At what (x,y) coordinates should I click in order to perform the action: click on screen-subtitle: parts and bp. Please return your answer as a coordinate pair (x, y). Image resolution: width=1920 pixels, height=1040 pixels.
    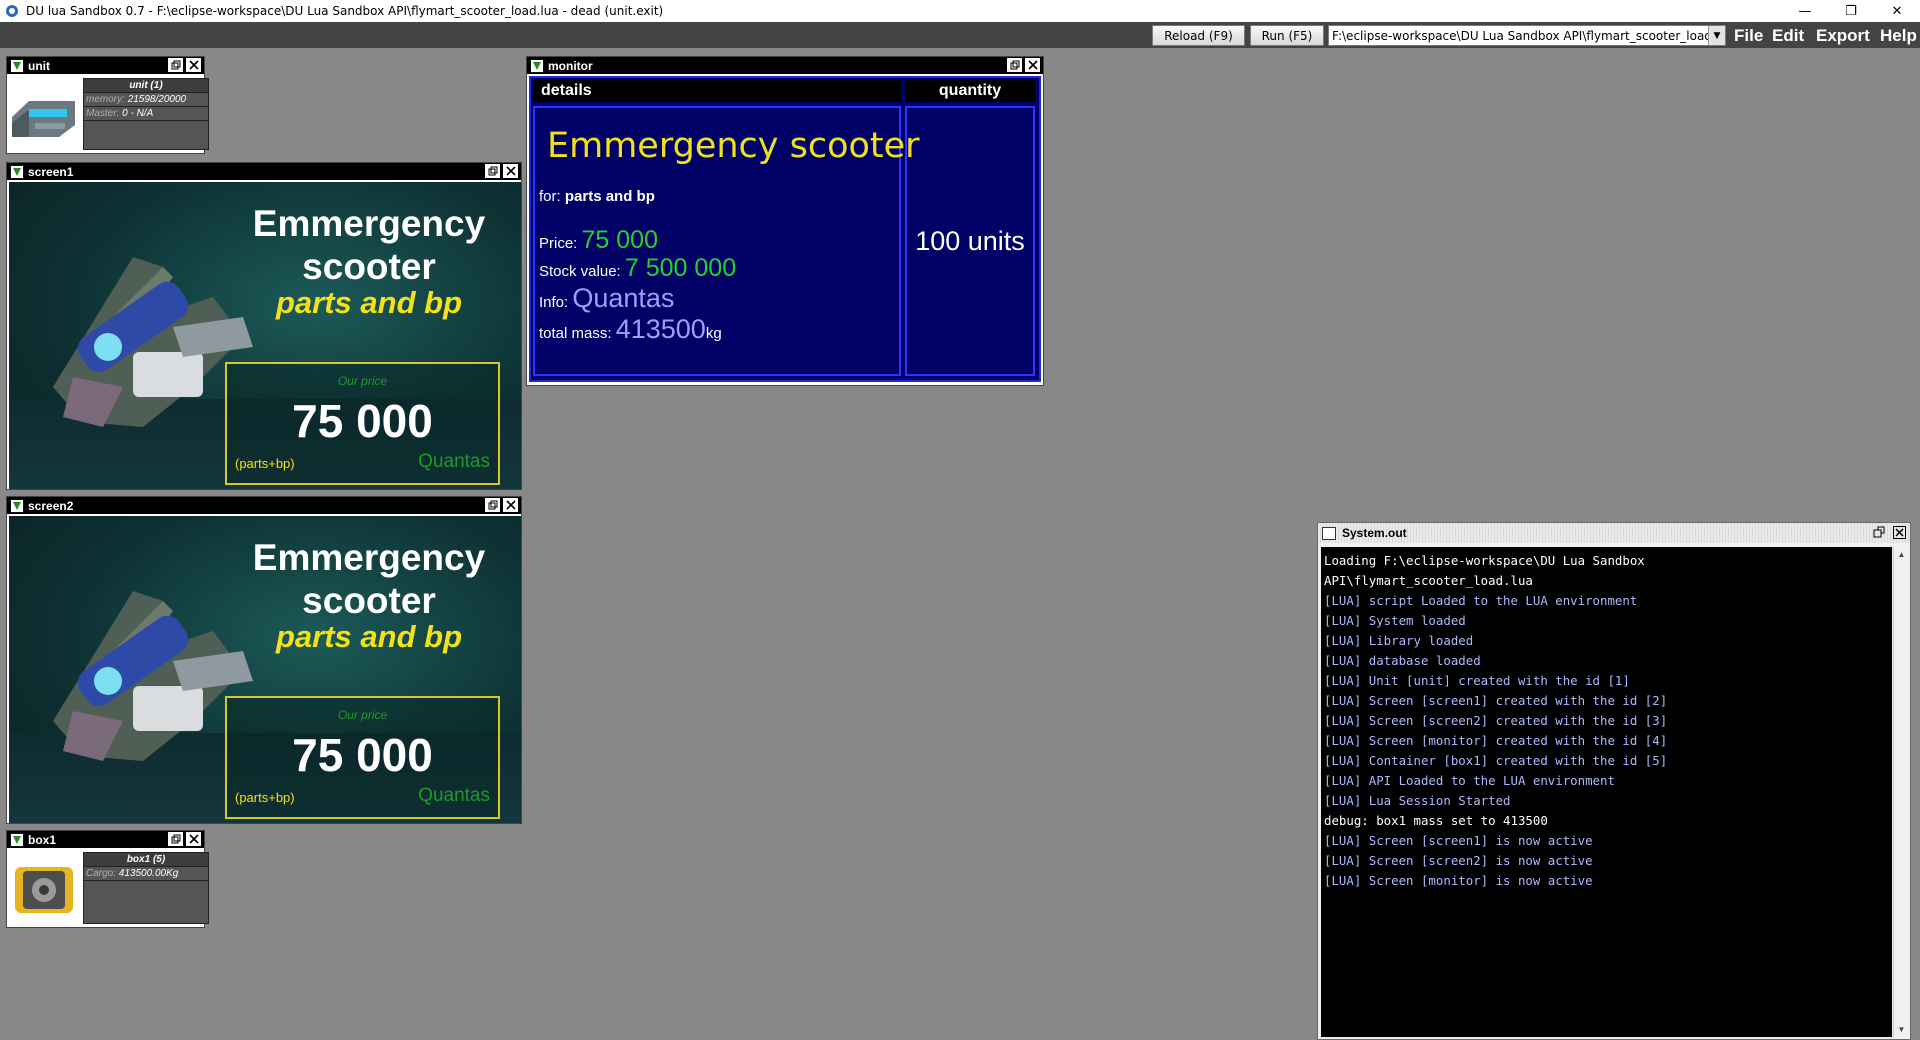
    Looking at the image, I should click on (368, 636).